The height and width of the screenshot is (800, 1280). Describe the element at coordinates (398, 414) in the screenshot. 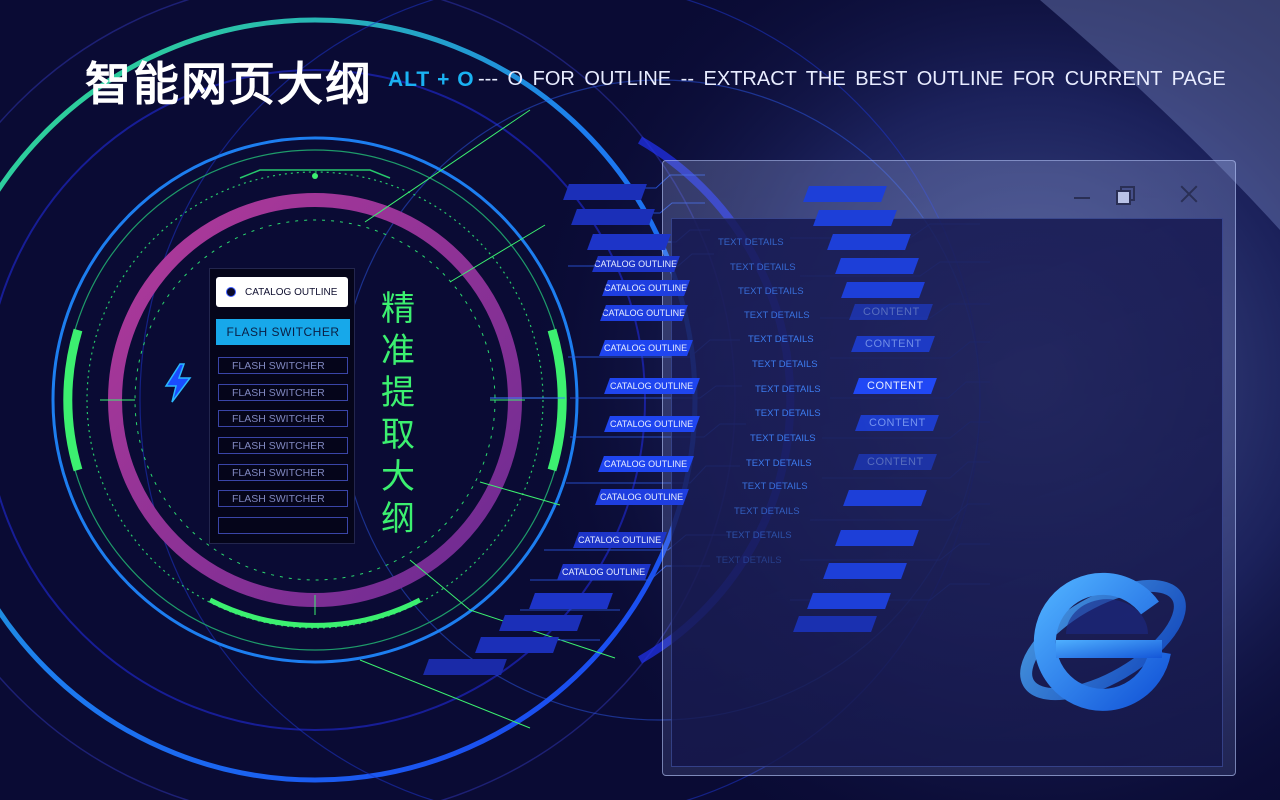

I see `vertical-caption: 精准提取大纲` at that location.